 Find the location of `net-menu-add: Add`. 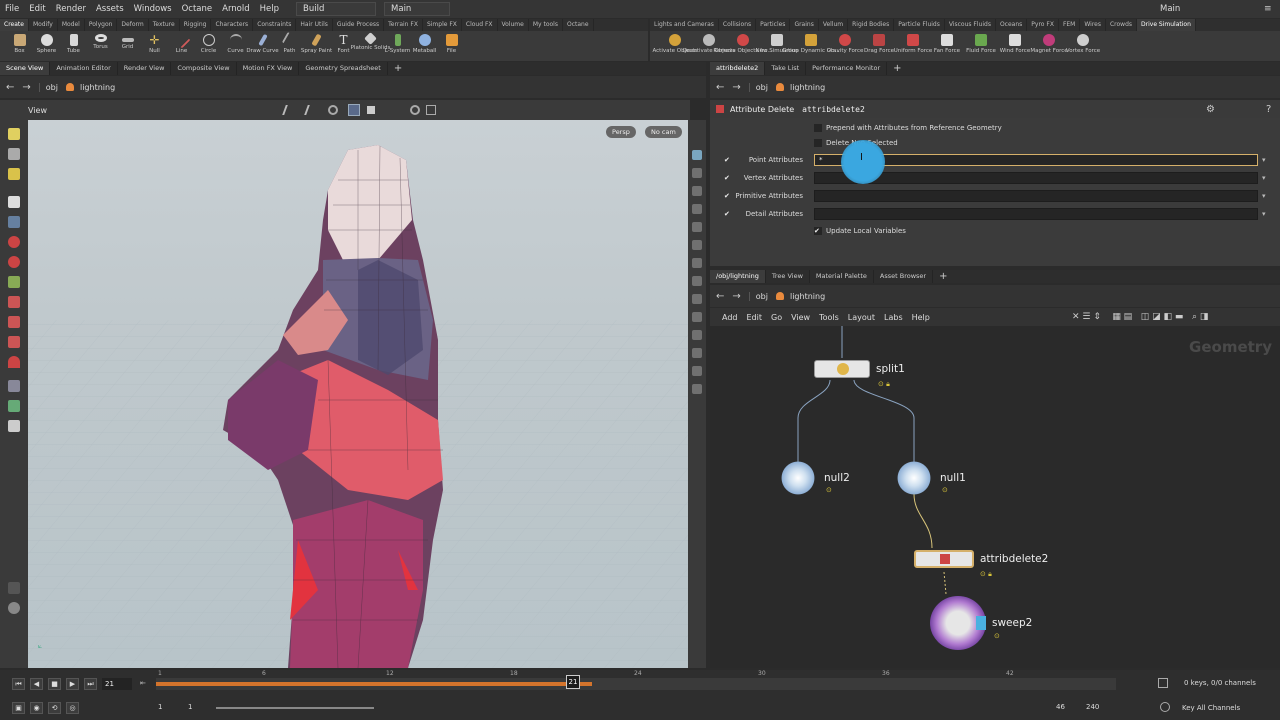

net-menu-add: Add is located at coordinates (730, 317).